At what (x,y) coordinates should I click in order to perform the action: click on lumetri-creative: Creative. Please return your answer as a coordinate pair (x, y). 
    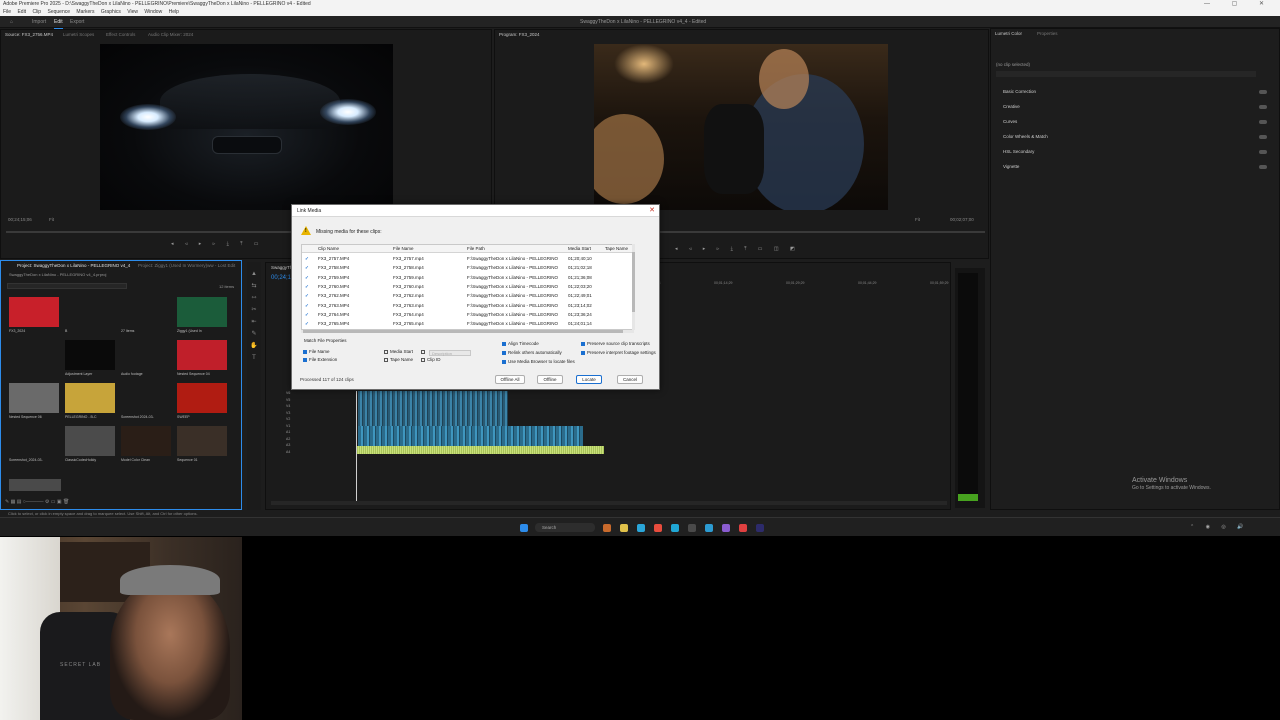
    Looking at the image, I should click on (1011, 106).